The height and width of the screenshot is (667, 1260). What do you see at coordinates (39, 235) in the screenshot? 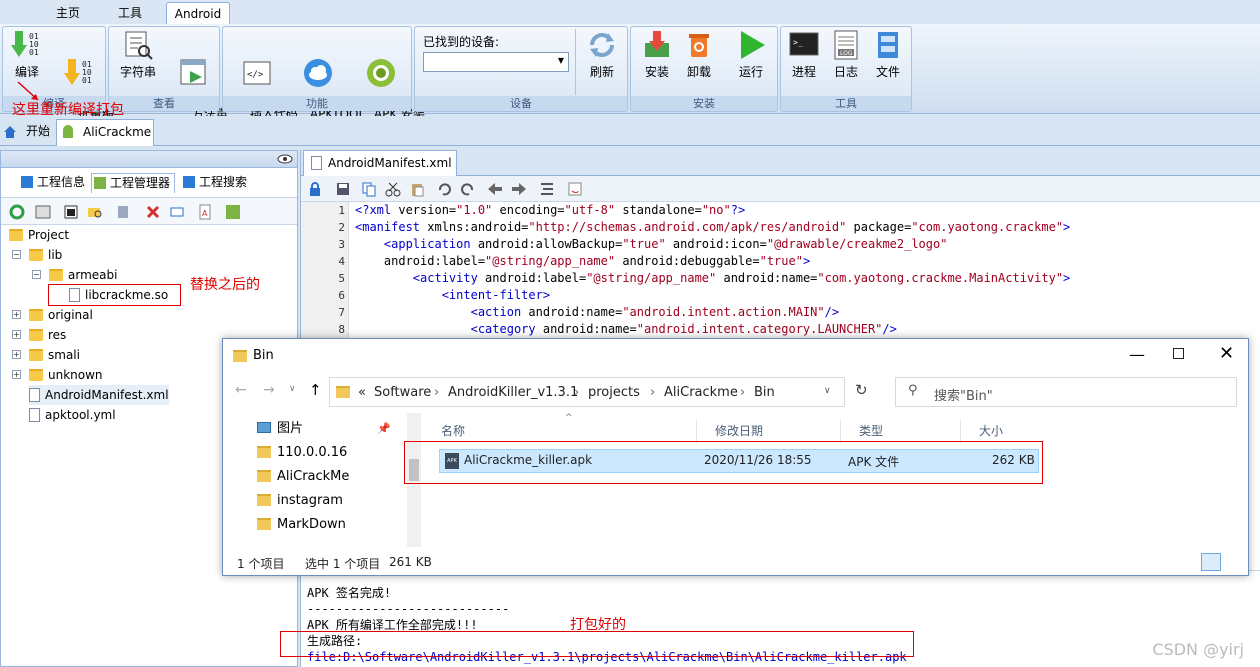
I see `tree-node-project: Project` at bounding box center [39, 235].